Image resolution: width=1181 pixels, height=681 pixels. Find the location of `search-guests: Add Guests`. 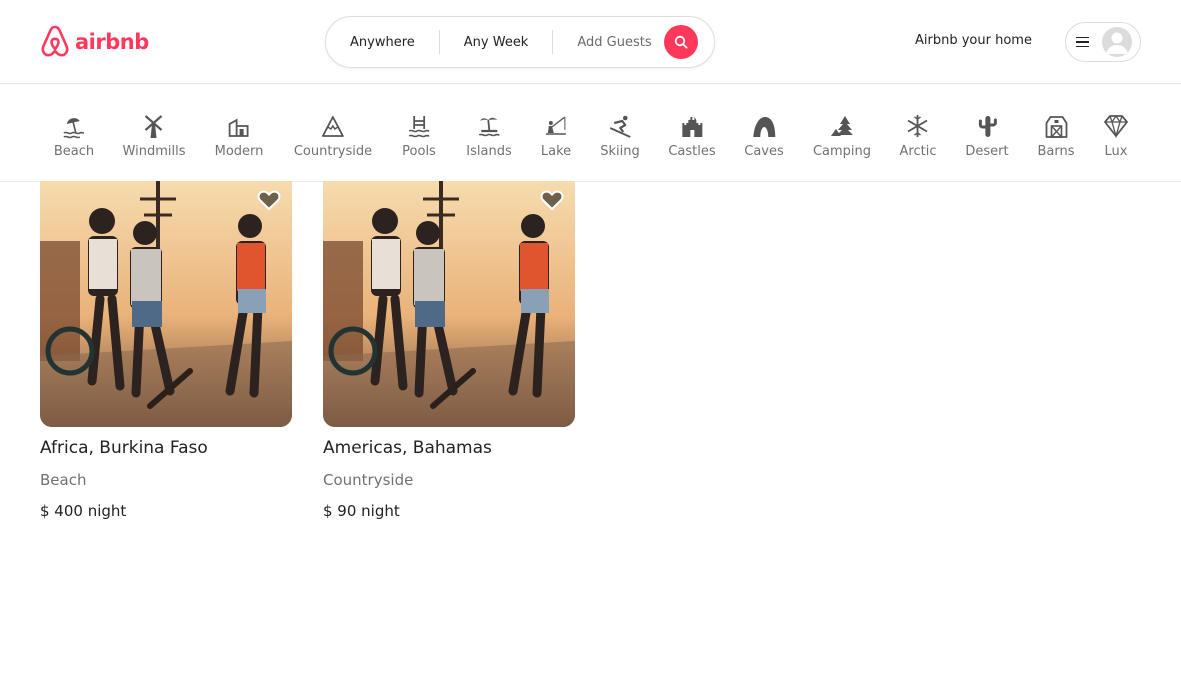

search-guests: Add Guests is located at coordinates (608, 42).